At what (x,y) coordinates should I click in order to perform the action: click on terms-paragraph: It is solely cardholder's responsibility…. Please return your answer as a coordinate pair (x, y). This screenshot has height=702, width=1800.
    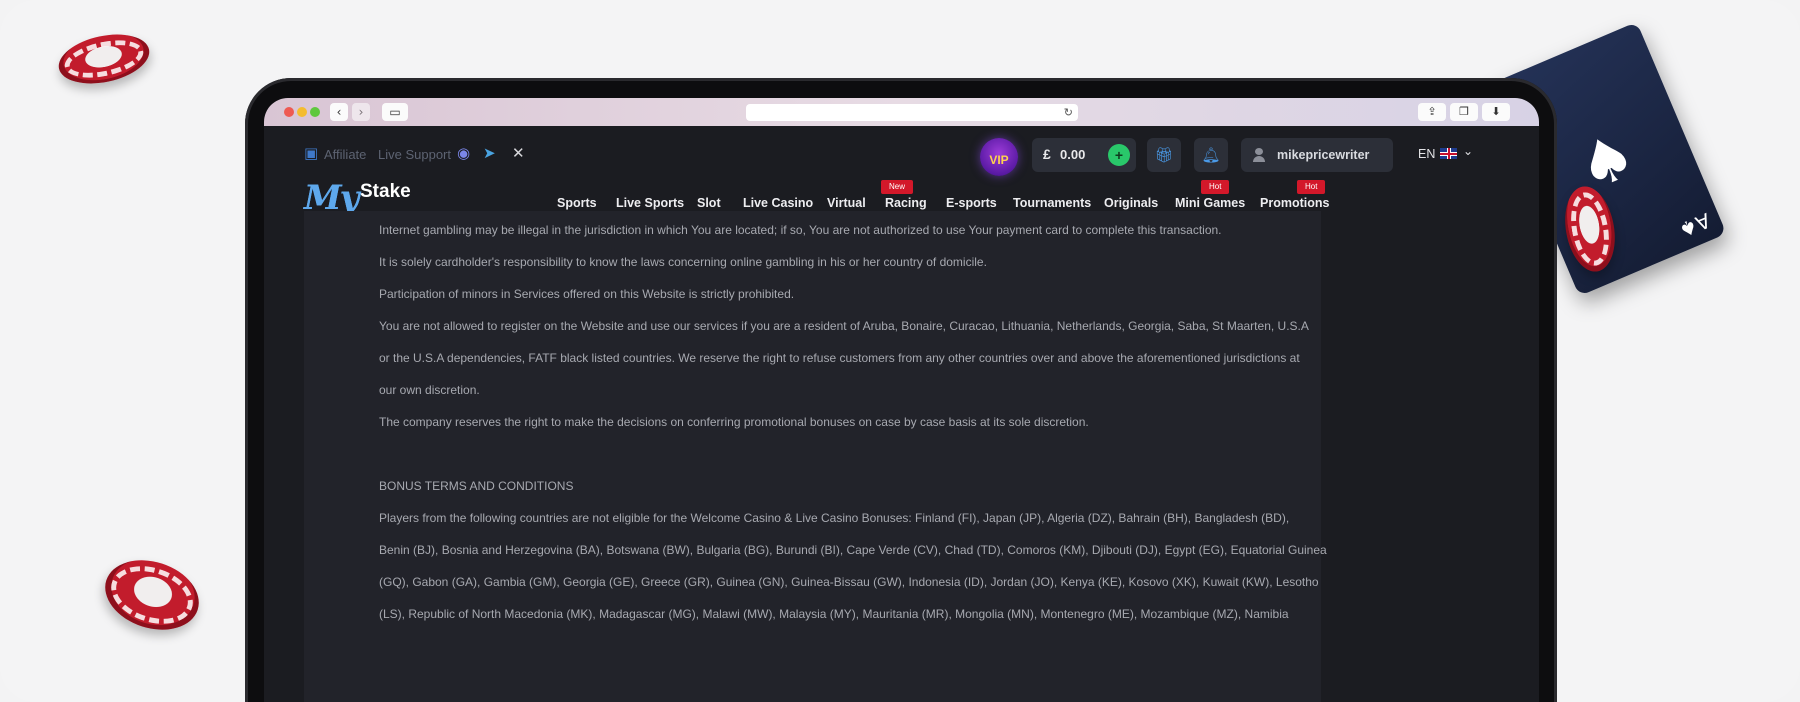
    Looking at the image, I should click on (683, 262).